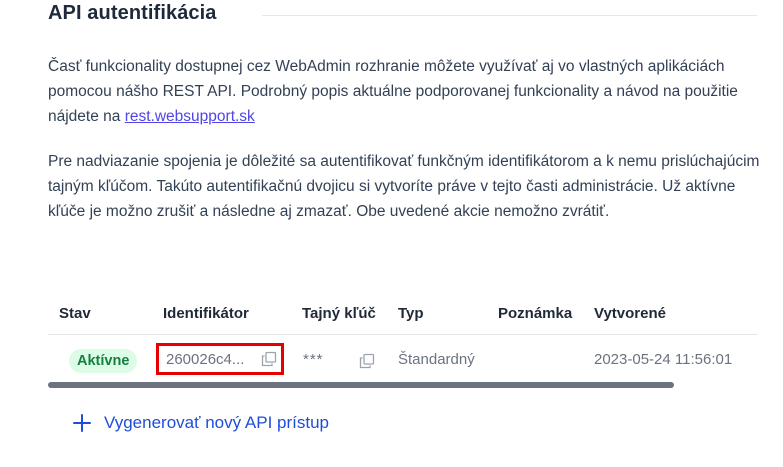  What do you see at coordinates (190, 116) in the screenshot?
I see `rest-docs-link: rest.websupport.sk` at bounding box center [190, 116].